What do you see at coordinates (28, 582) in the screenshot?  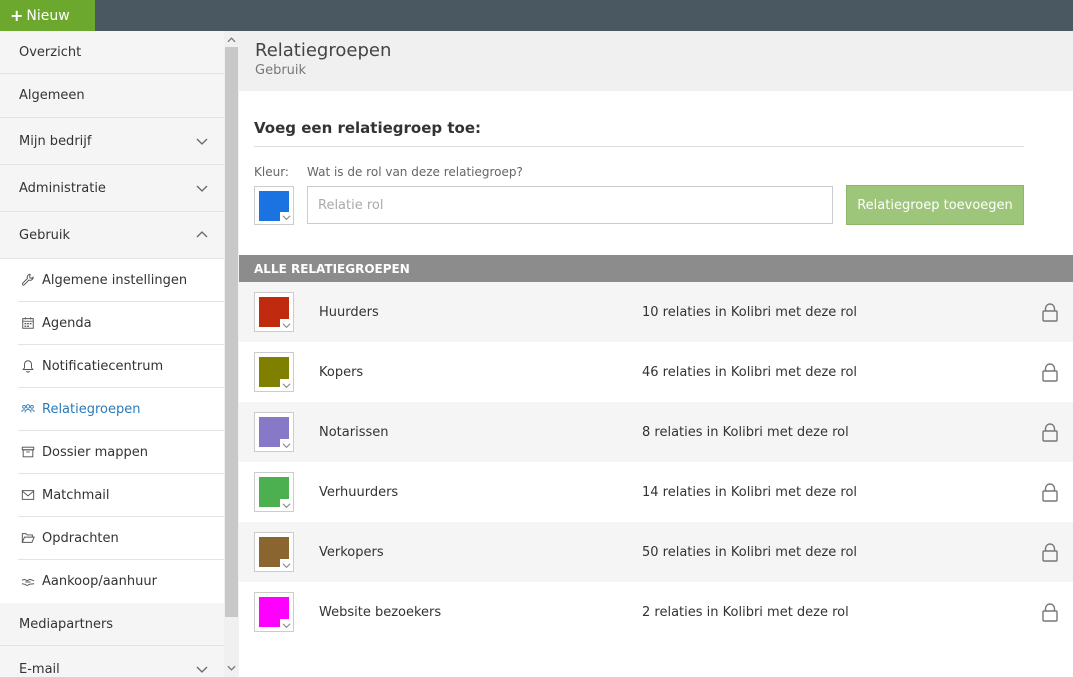 I see `handshake-icon` at bounding box center [28, 582].